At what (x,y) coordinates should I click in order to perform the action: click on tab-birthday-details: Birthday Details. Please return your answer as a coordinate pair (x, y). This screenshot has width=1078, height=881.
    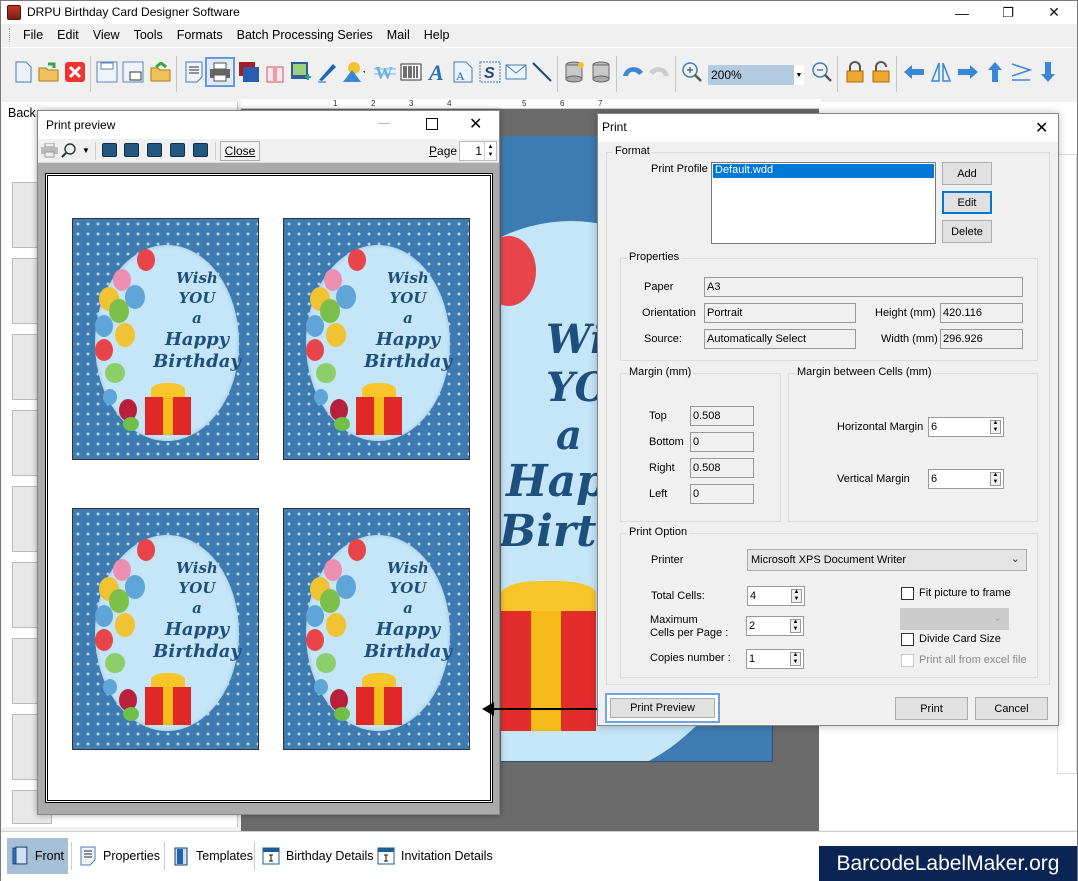
    Looking at the image, I should click on (318, 856).